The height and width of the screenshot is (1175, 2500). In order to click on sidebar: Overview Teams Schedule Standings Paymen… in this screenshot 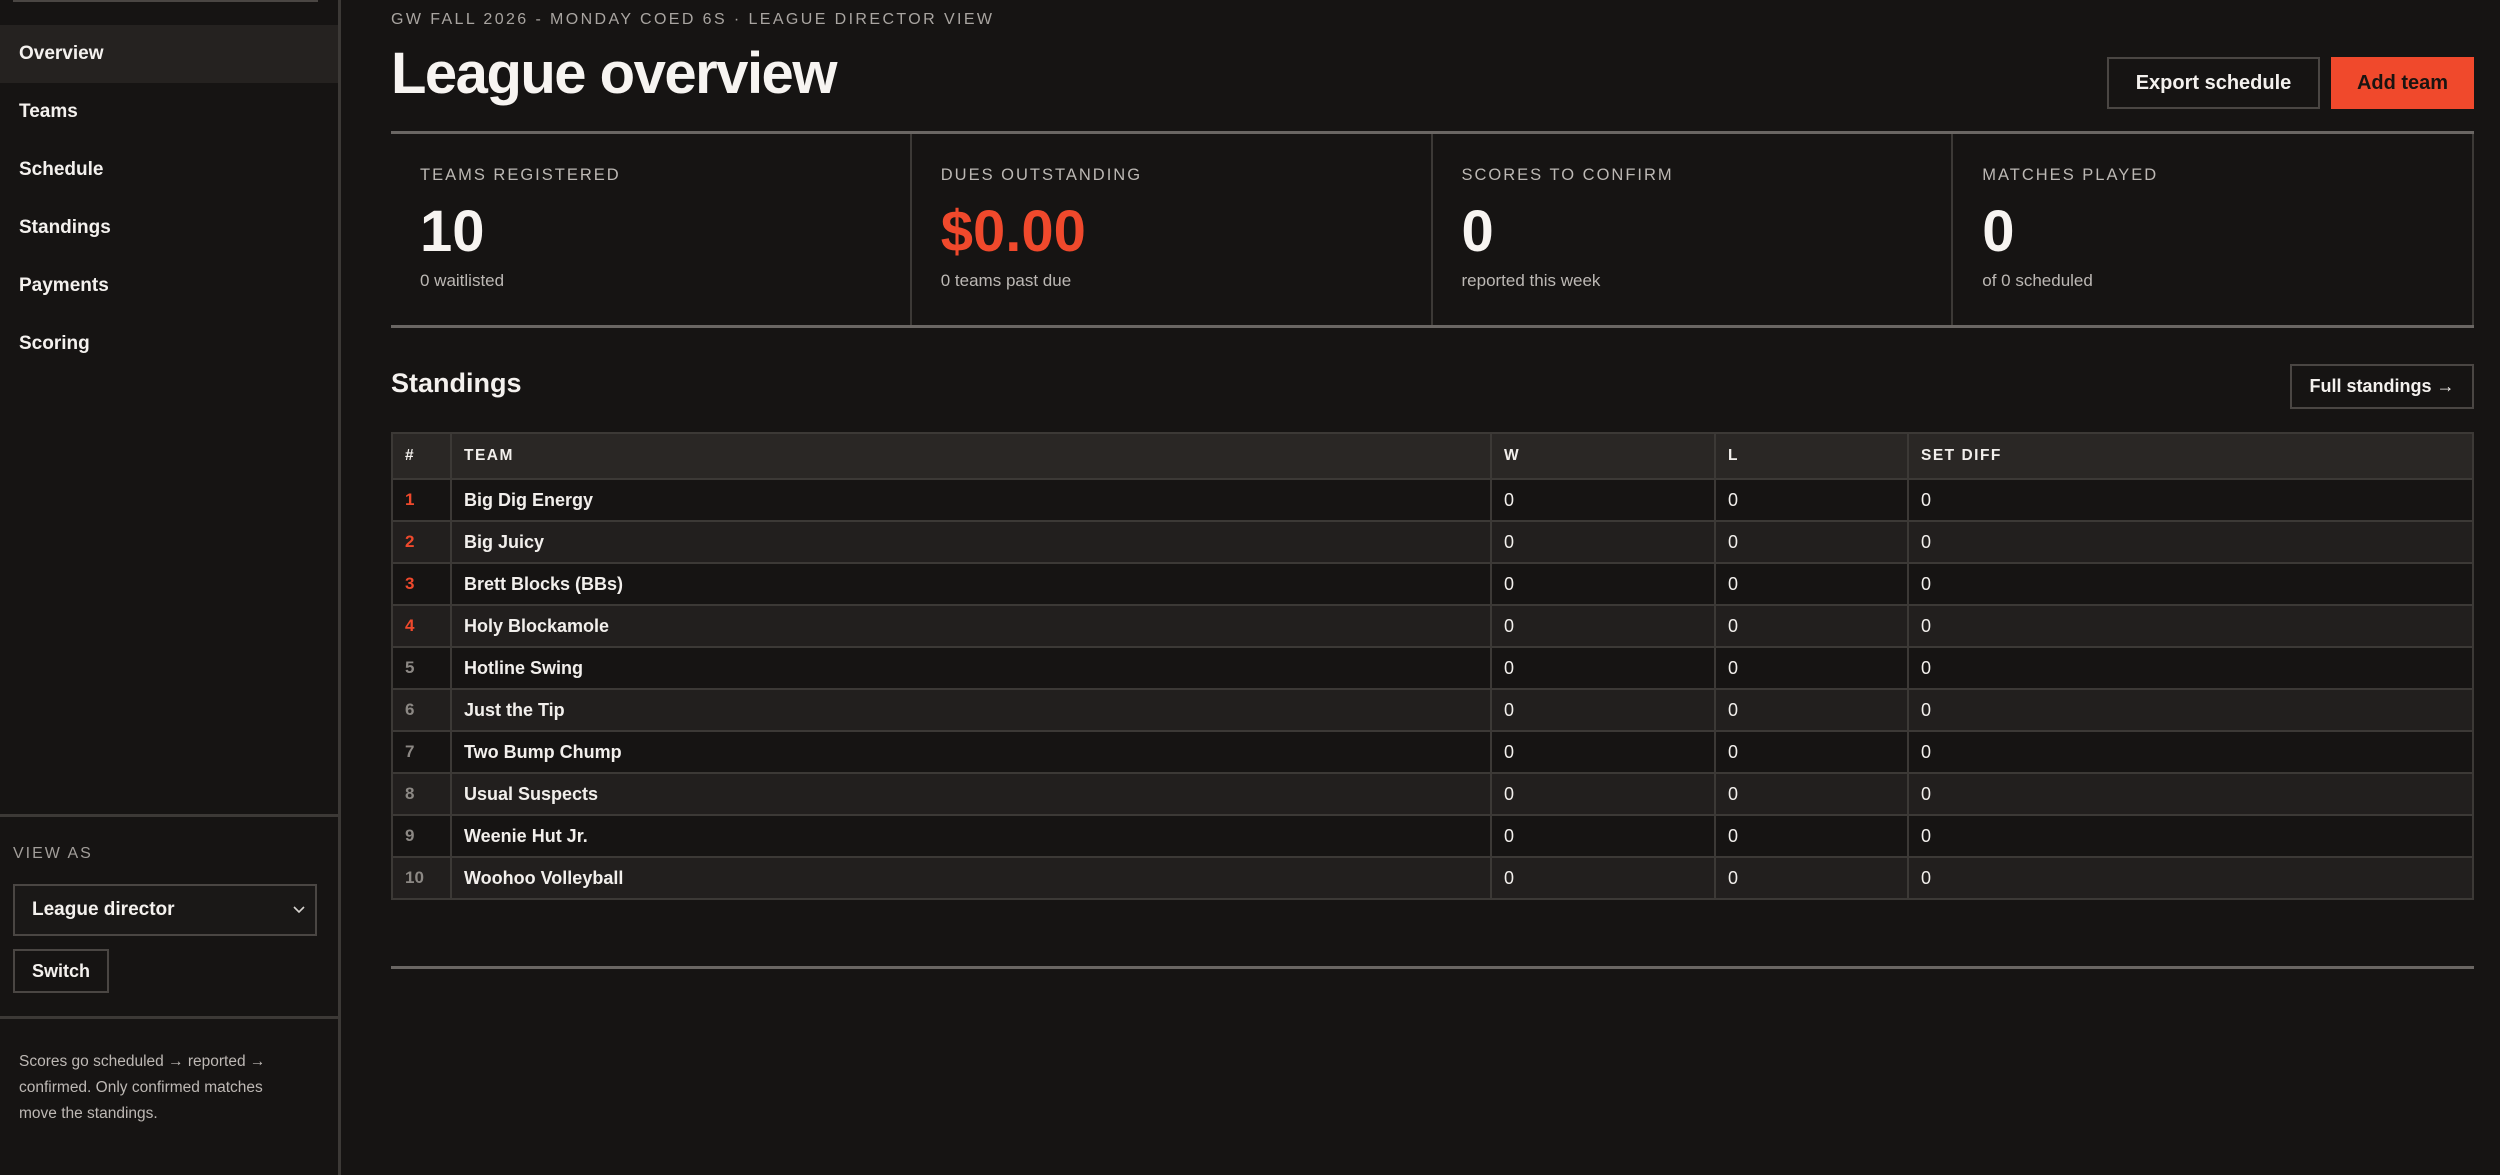, I will do `click(170, 587)`.